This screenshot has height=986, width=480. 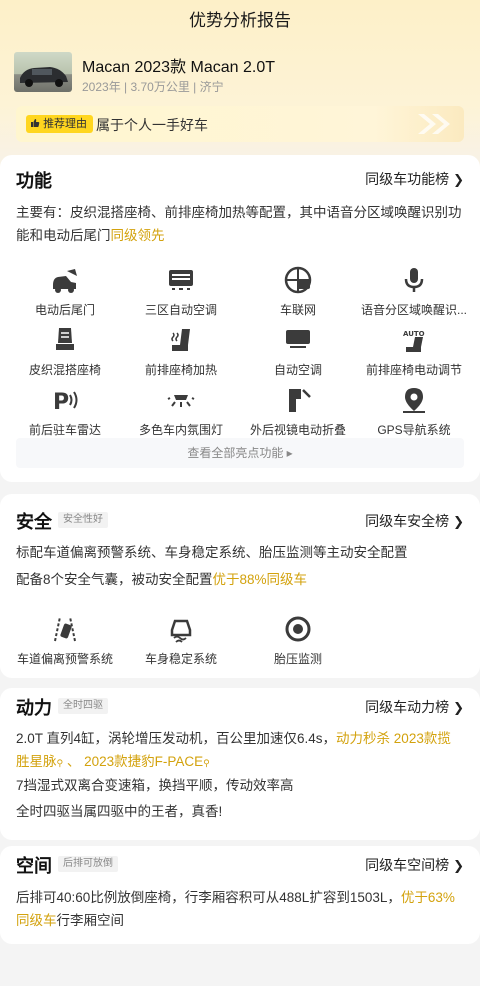 I want to click on feature-item: AUTO 前排座椅电动调节, so click(x=414, y=351).